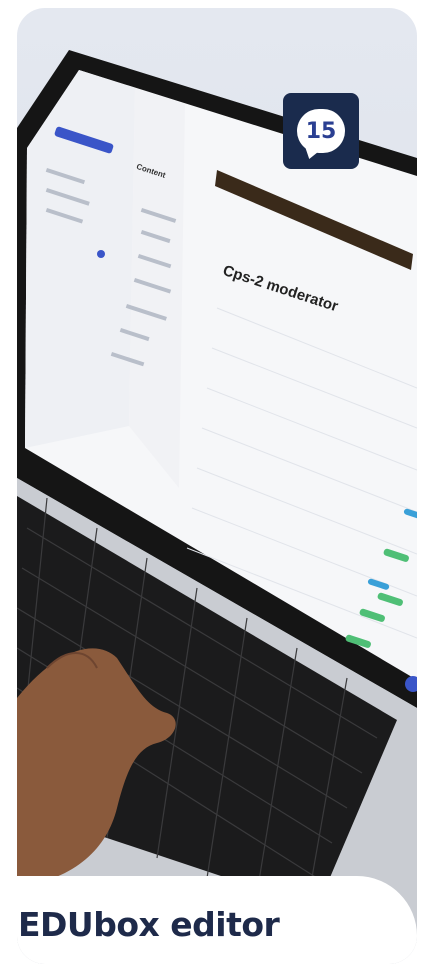 Image resolution: width=426 pixels, height=973 pixels. What do you see at coordinates (149, 924) in the screenshot?
I see `caption-title: EDUbox editor` at bounding box center [149, 924].